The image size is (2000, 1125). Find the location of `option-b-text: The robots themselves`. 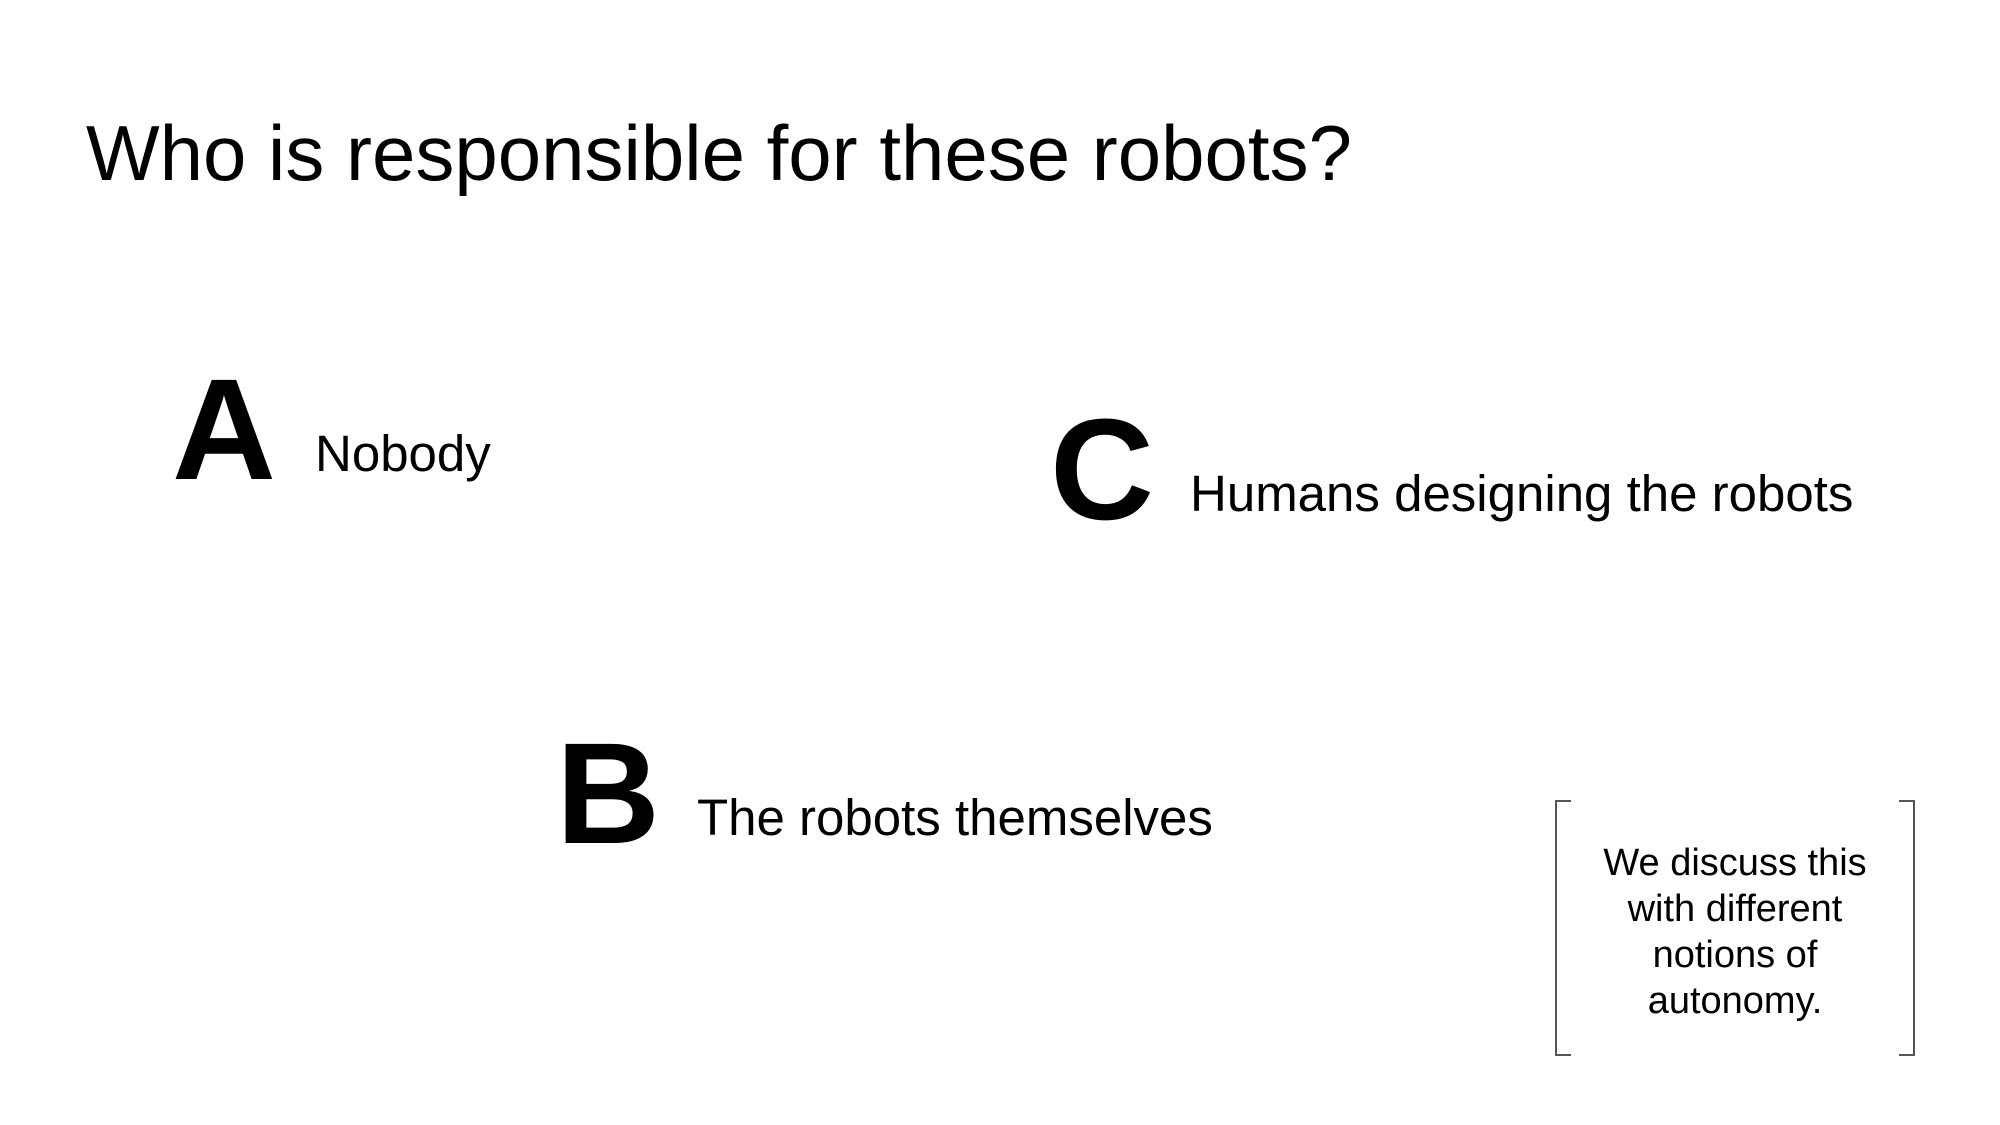

option-b-text: The robots themselves is located at coordinates (955, 817).